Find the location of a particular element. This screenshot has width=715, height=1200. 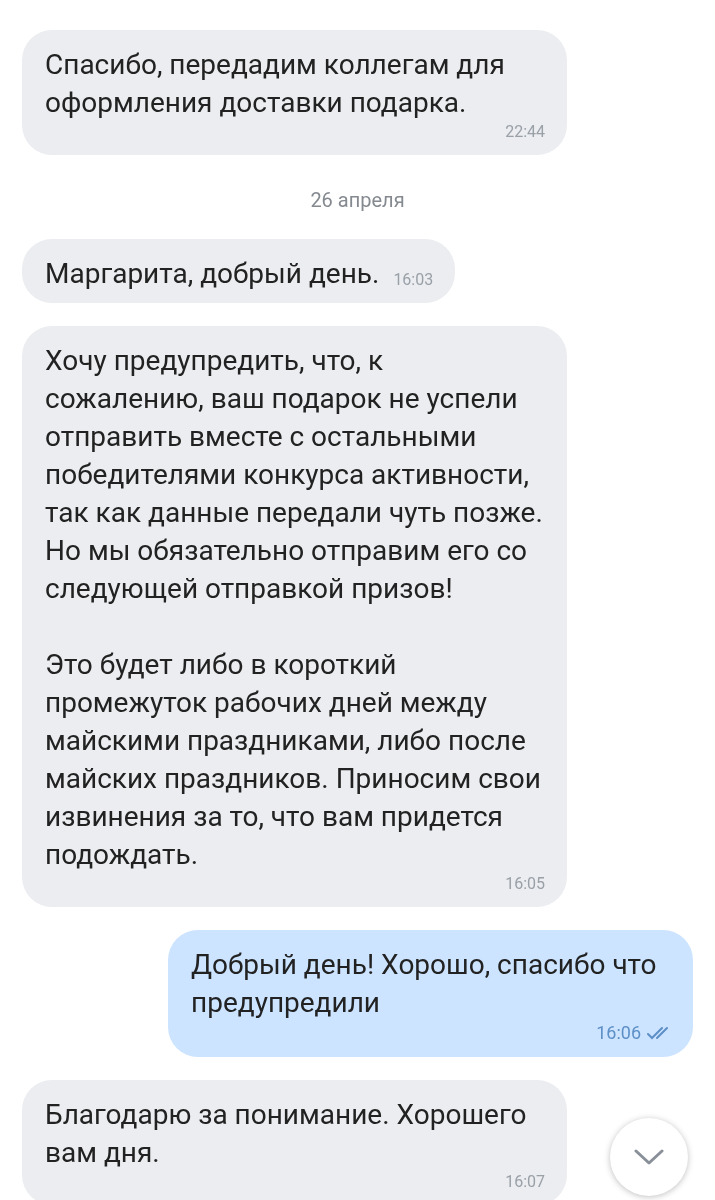

message-text: Добрый день! Хорошо, спасибо что предупредили is located at coordinates (424, 984).